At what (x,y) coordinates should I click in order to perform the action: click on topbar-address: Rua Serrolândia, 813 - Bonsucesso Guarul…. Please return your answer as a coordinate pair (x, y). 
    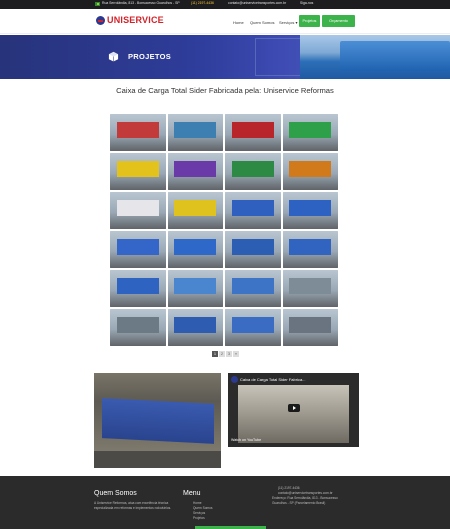
    Looking at the image, I should click on (141, 3).